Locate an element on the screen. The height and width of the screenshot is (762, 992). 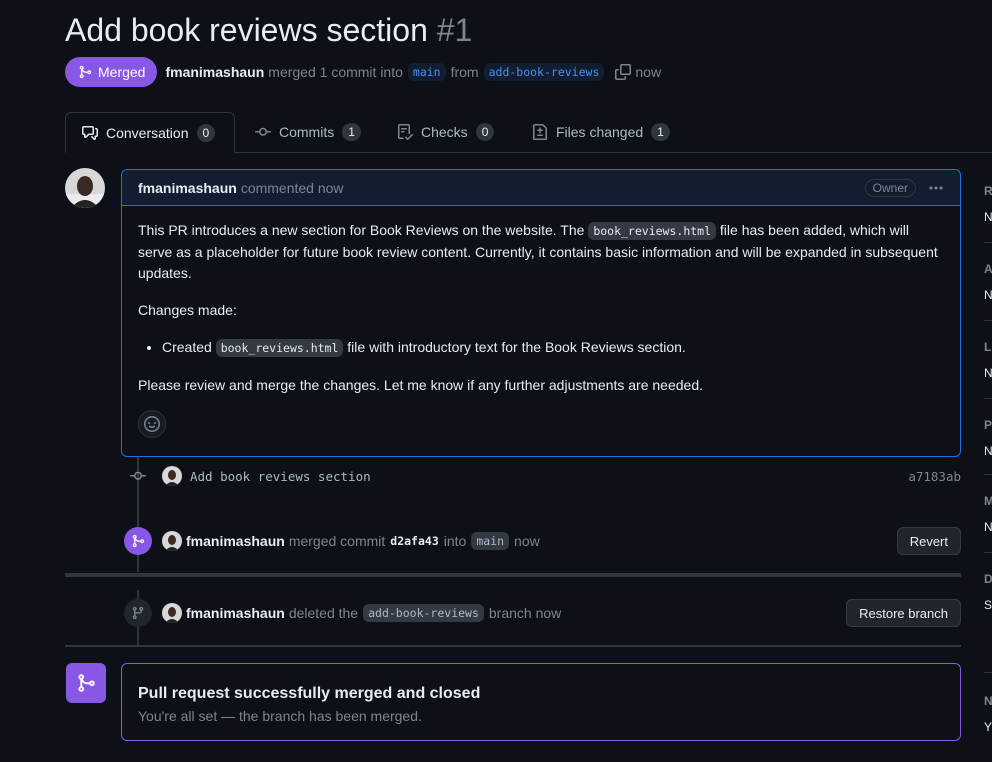
target-branch: main is located at coordinates (490, 541).